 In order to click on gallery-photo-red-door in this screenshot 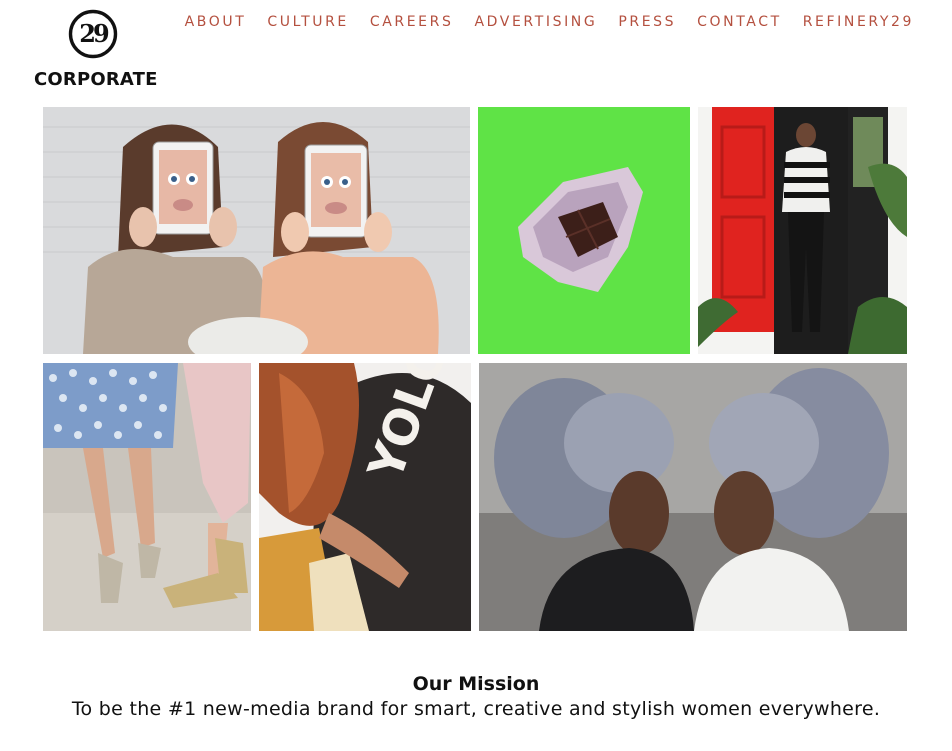, I will do `click(802, 230)`.